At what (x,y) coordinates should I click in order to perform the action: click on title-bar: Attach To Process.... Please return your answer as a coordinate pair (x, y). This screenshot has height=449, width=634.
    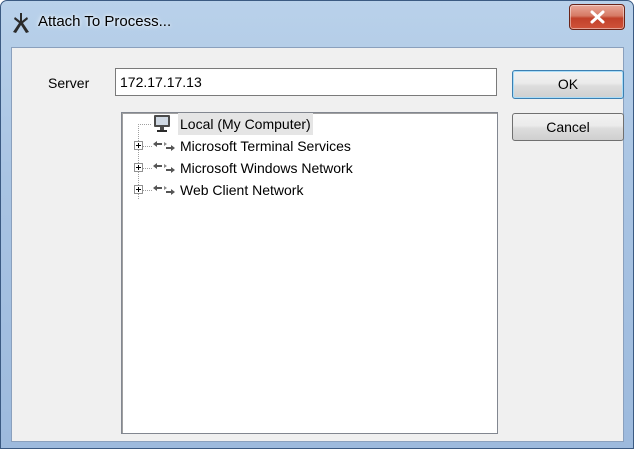
    Looking at the image, I should click on (317, 24).